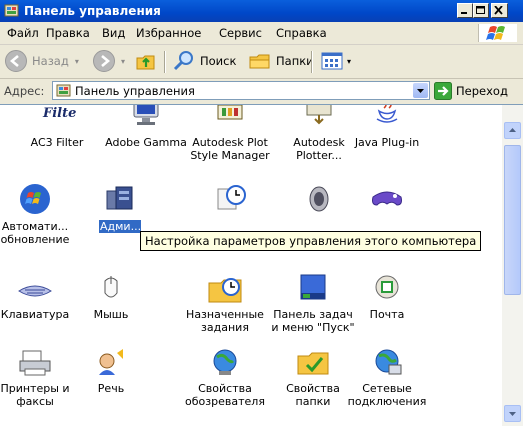  Describe the element at coordinates (387, 314) in the screenshot. I see `item-label: Почта` at that location.